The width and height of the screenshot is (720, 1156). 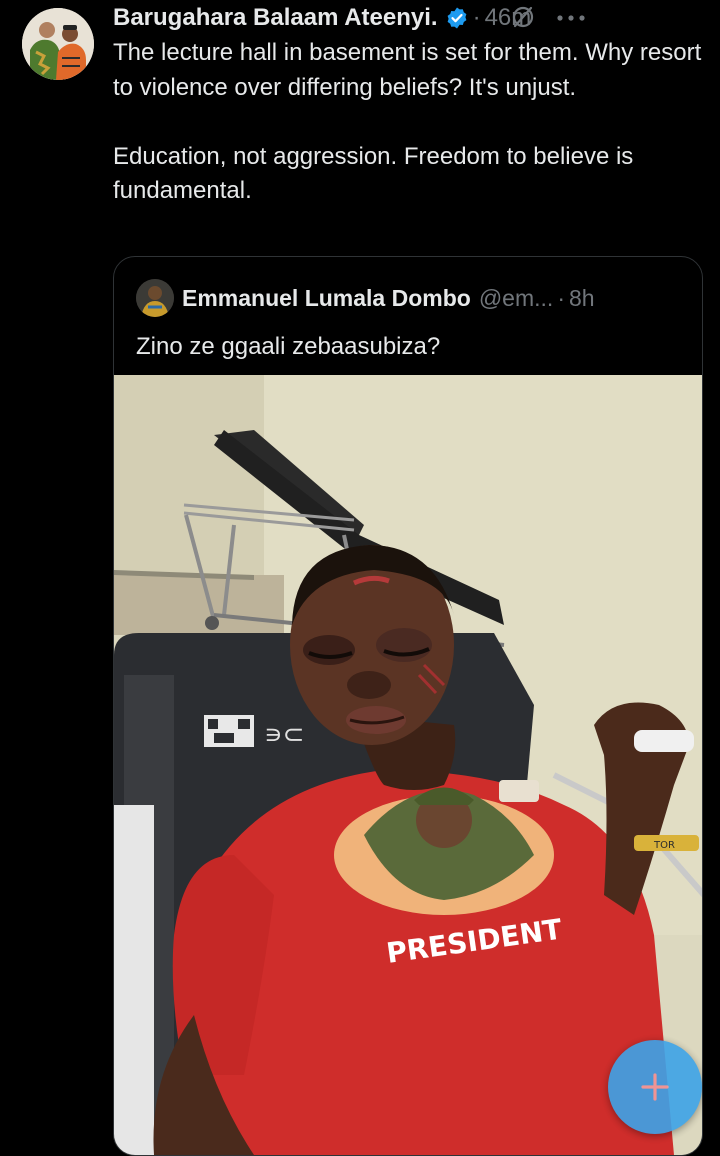 I want to click on quoted-tweet-time: 8h, so click(x=581, y=297).